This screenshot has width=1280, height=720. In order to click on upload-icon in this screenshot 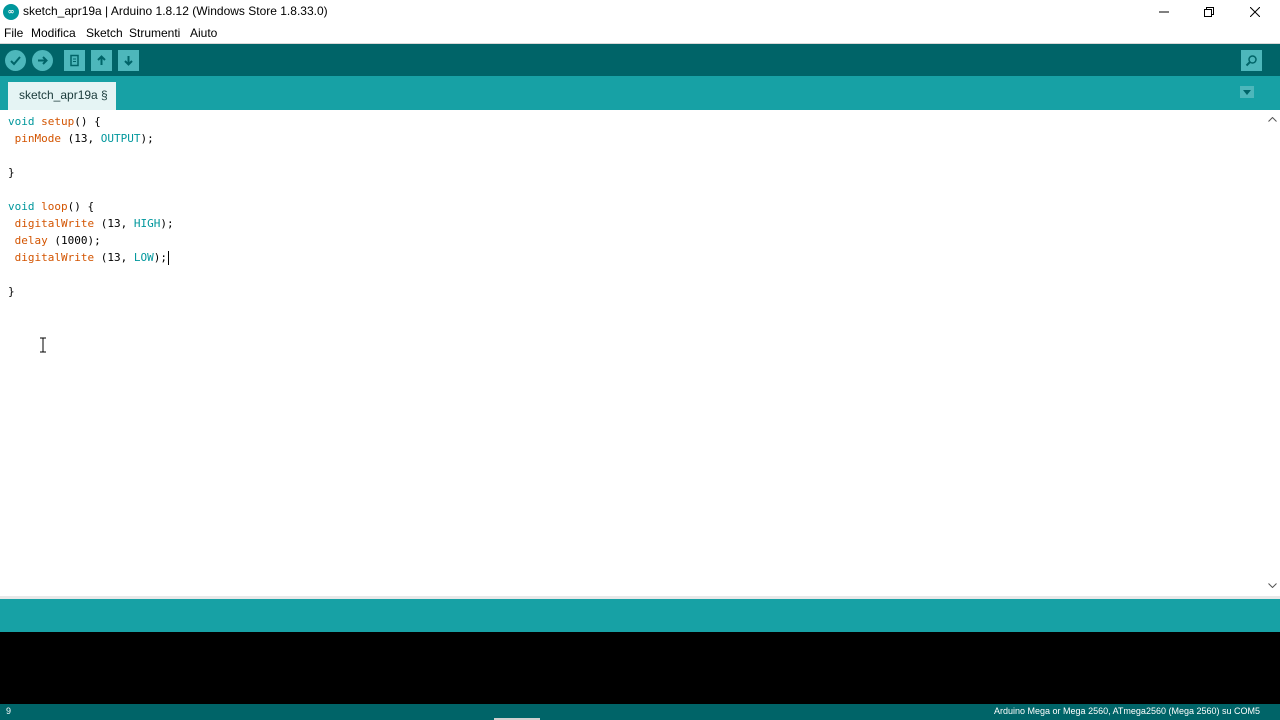, I will do `click(43, 60)`.